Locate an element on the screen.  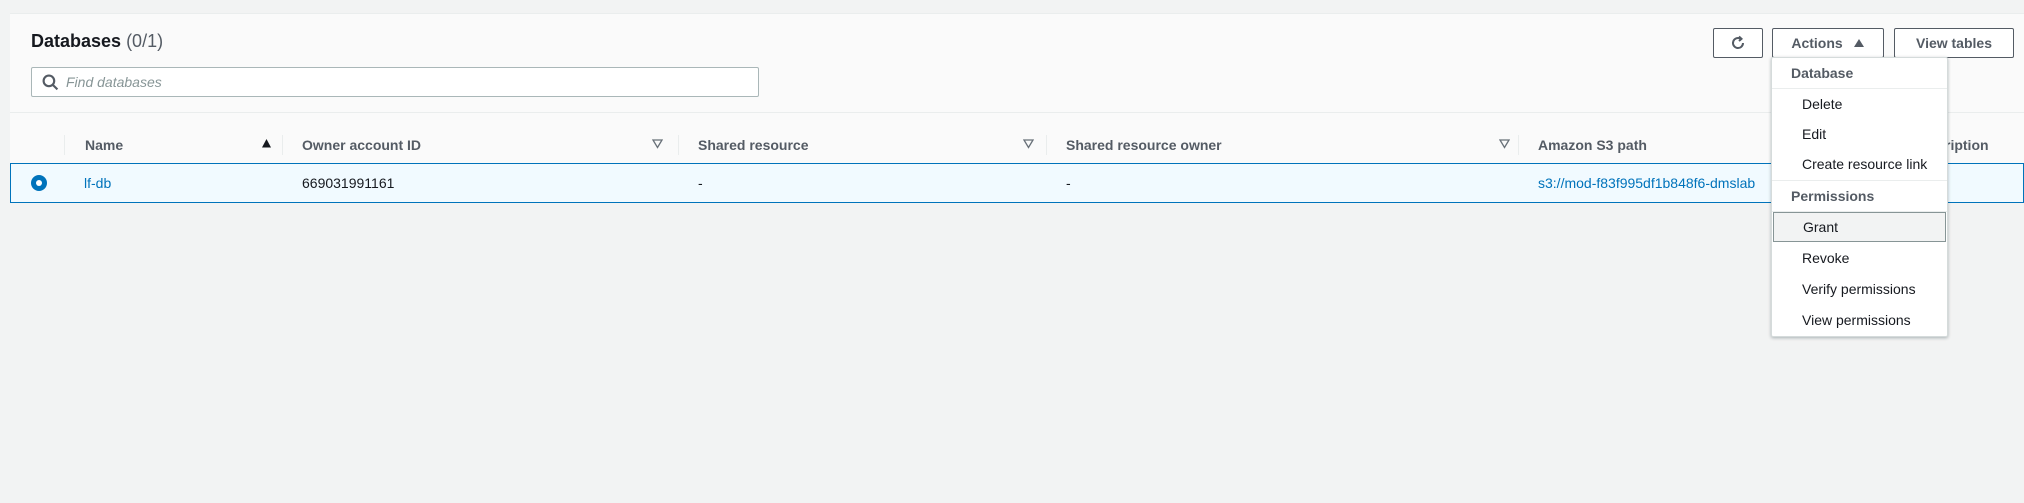
s3-path-link: s3://mod-f83f995df1b848f6-dmslab is located at coordinates (1661, 183).